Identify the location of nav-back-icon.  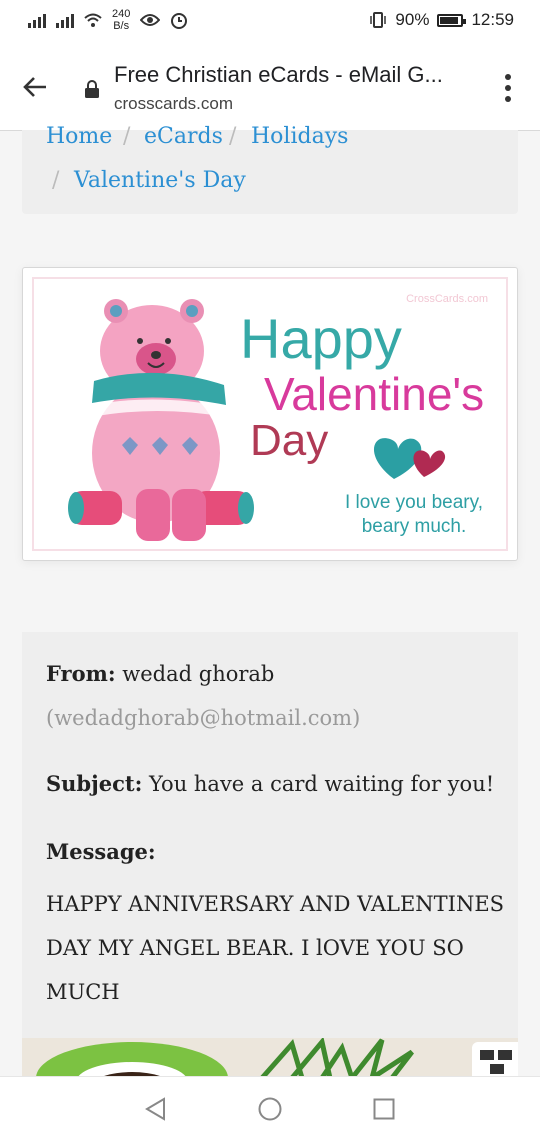
(155, 1109).